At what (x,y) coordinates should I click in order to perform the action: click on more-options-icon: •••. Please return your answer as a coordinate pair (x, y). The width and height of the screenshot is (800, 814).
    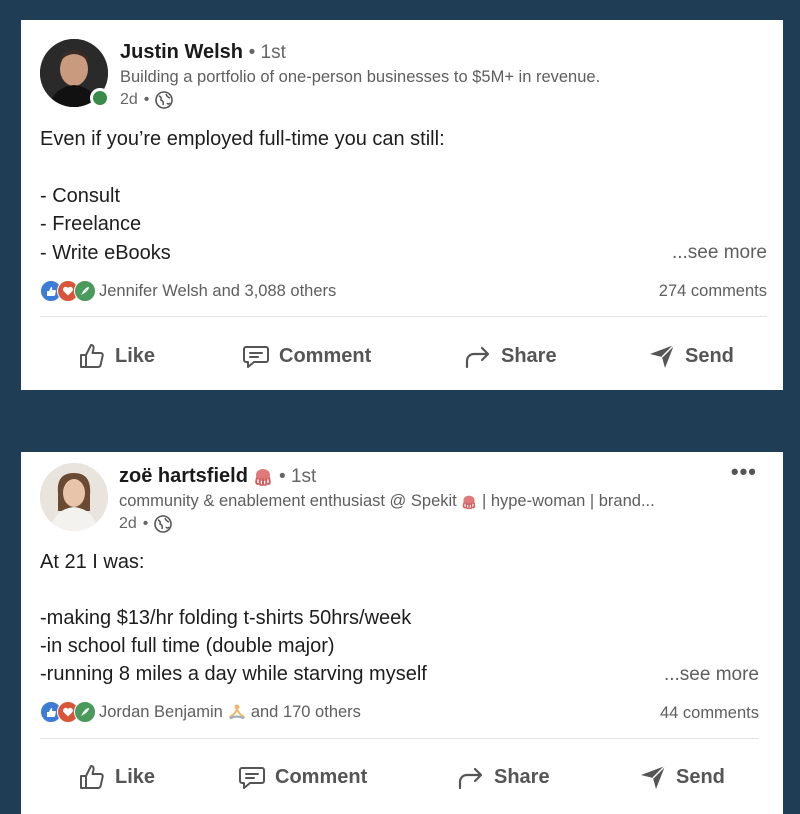
    Looking at the image, I should click on (744, 472).